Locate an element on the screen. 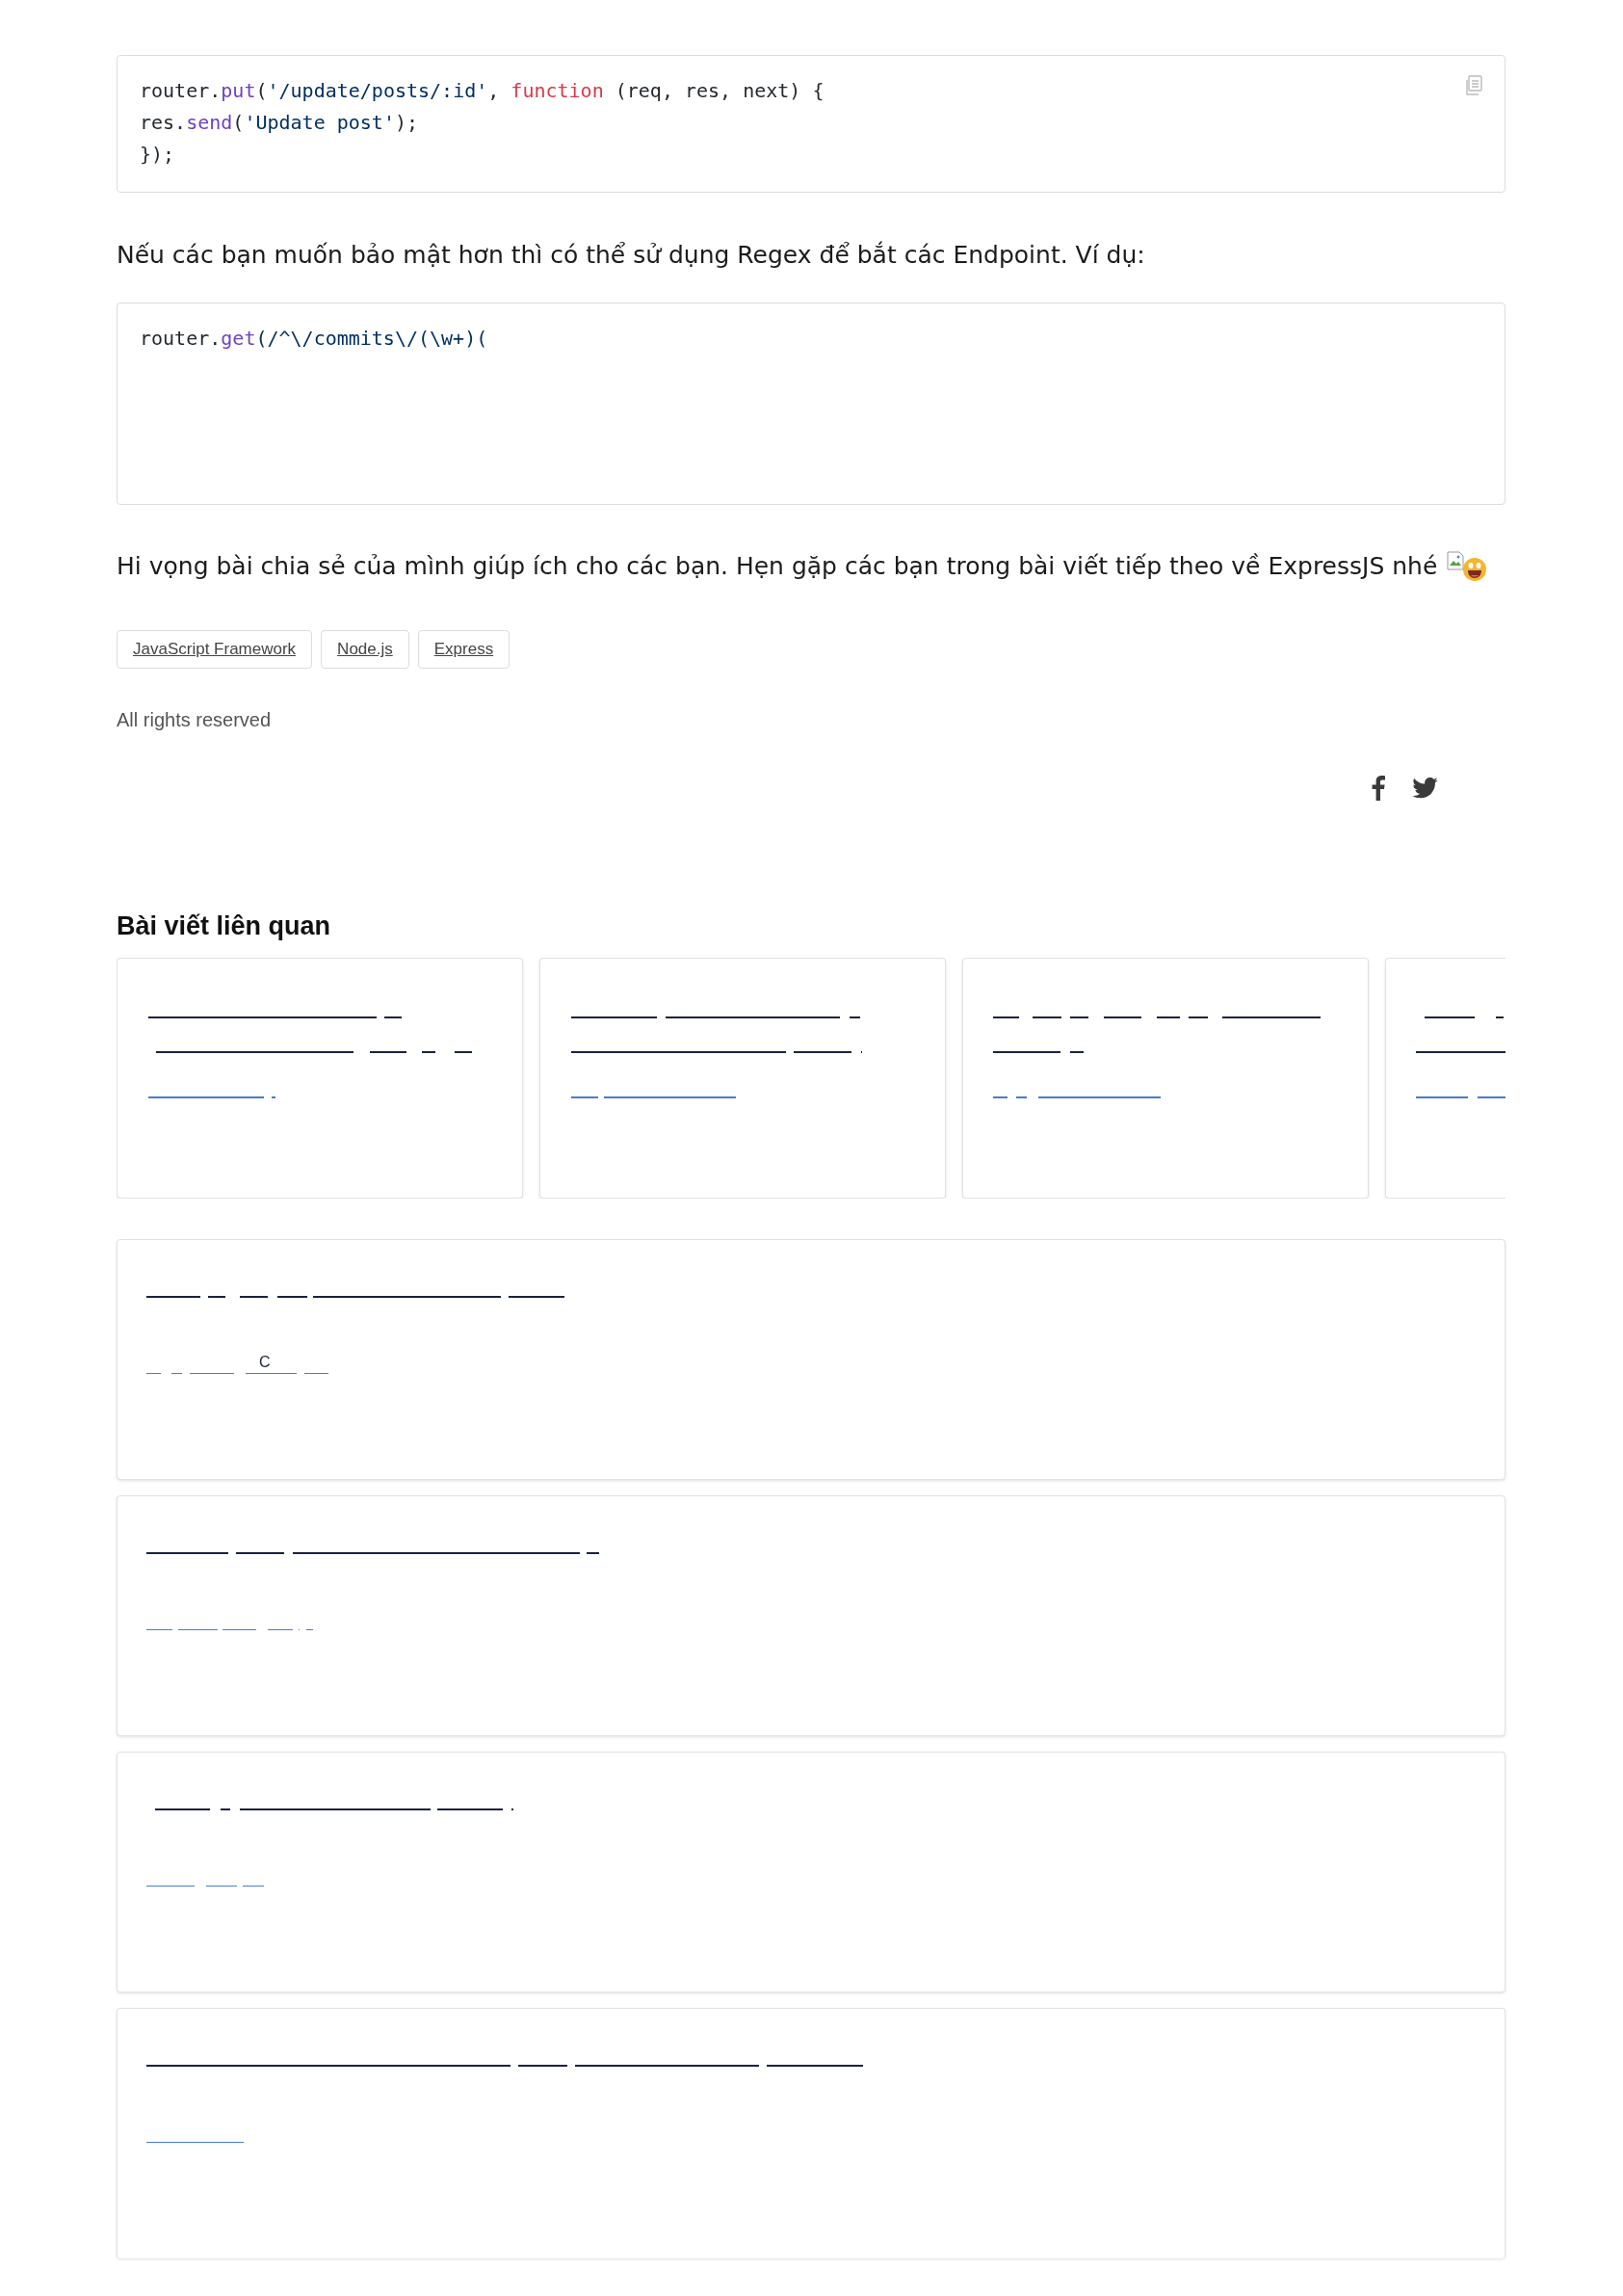 The height and width of the screenshot is (2296, 1623). post-card: C is located at coordinates (811, 1359).